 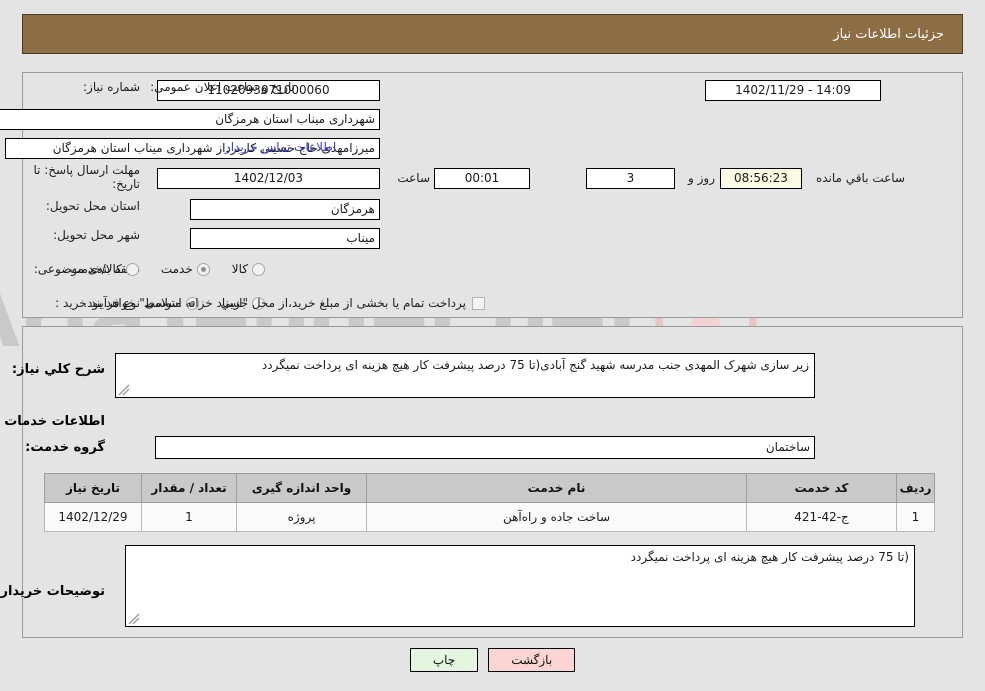 I want to click on cell-row-no: 1, so click(x=915, y=517).